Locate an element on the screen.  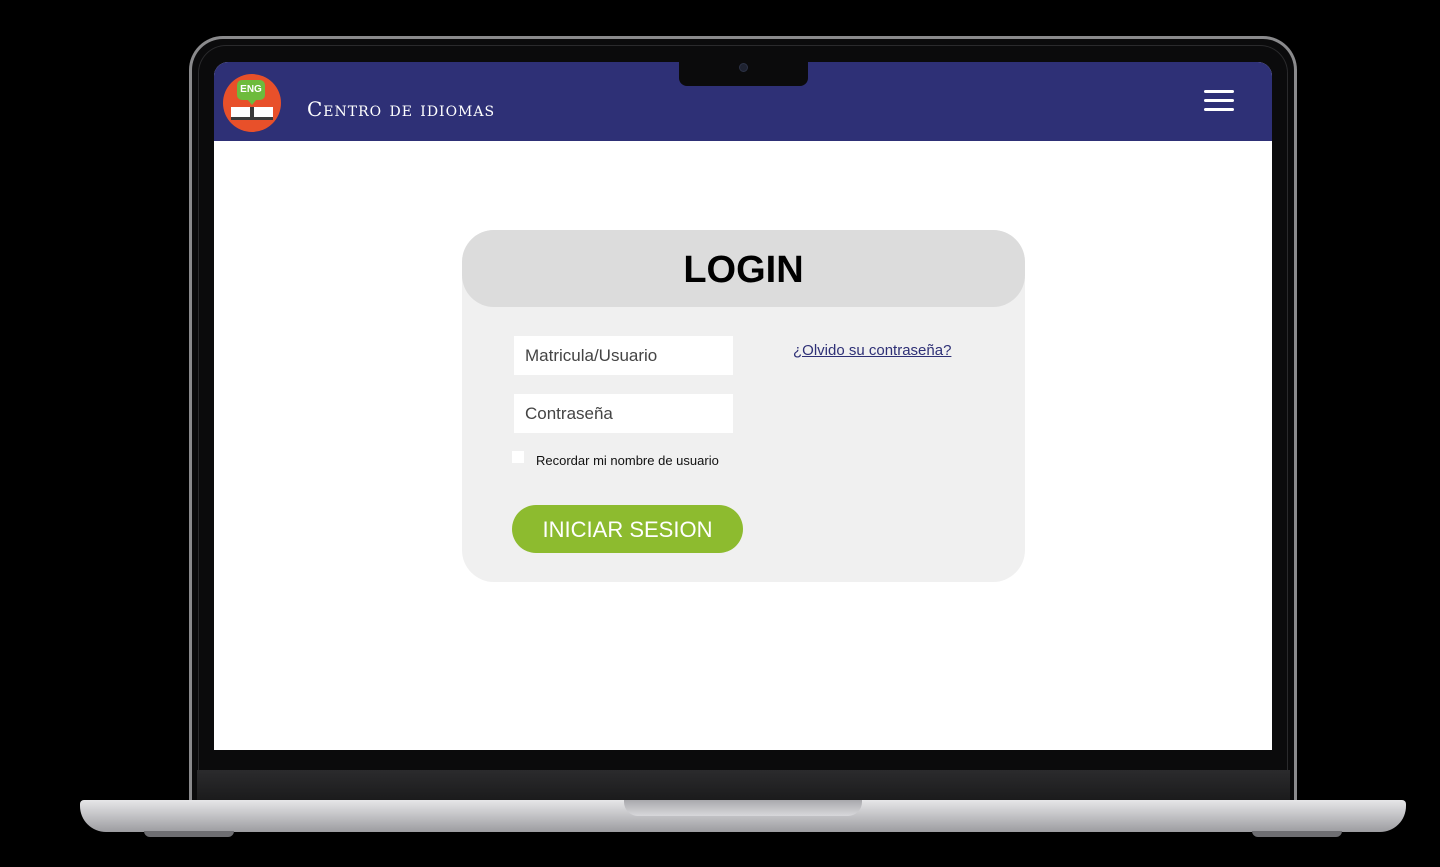
laptop-foot-right is located at coordinates (1297, 834).